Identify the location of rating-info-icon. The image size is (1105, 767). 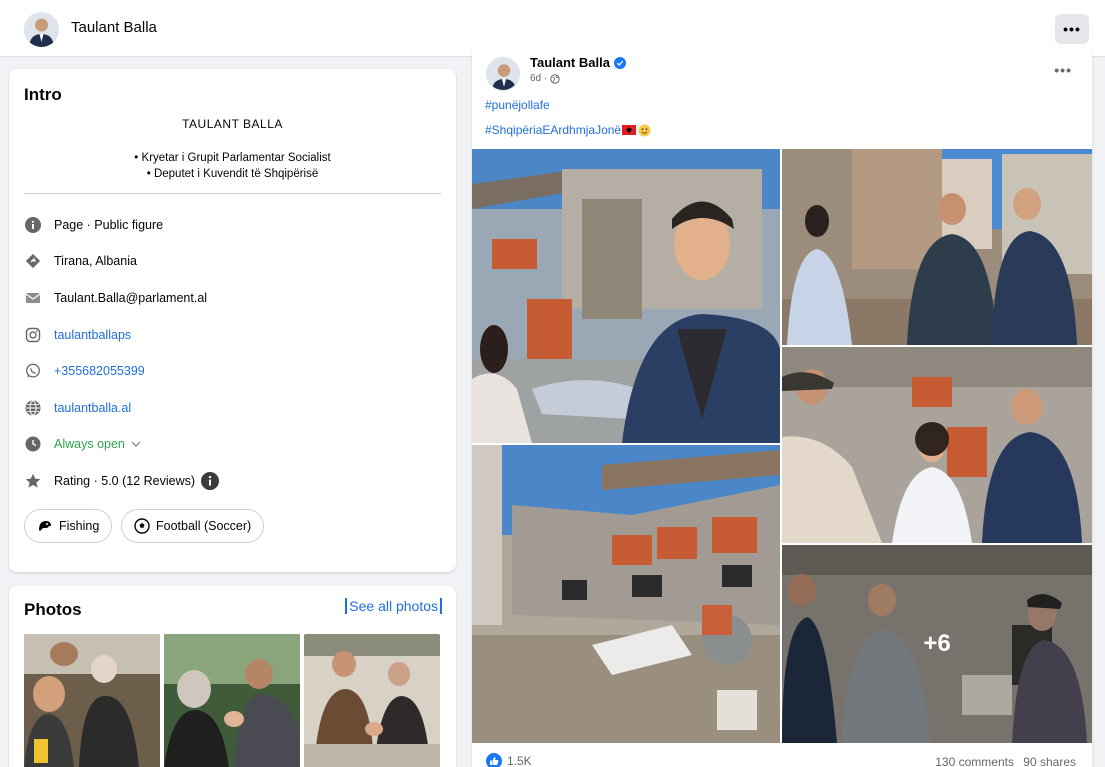
(210, 481).